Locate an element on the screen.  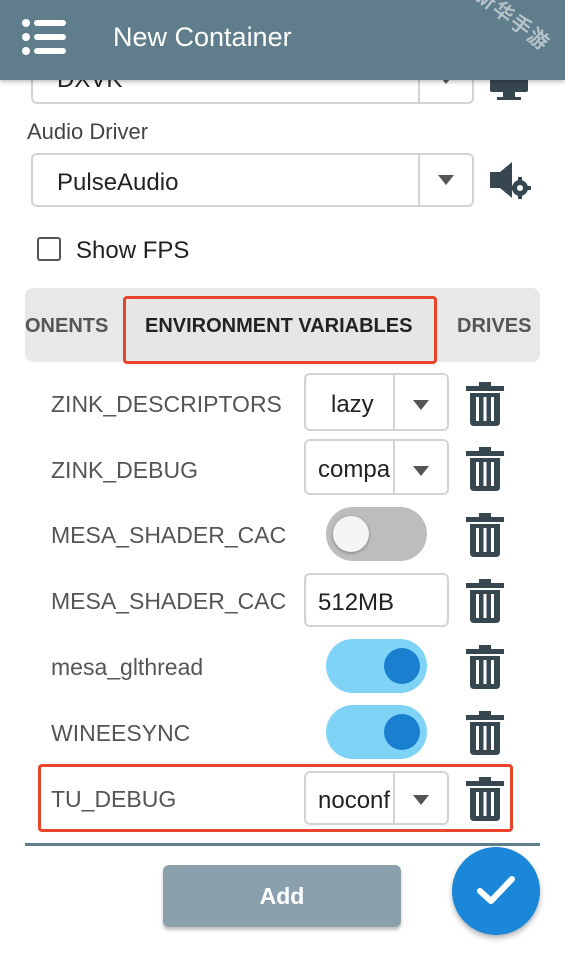
divider is located at coordinates (282, 844).